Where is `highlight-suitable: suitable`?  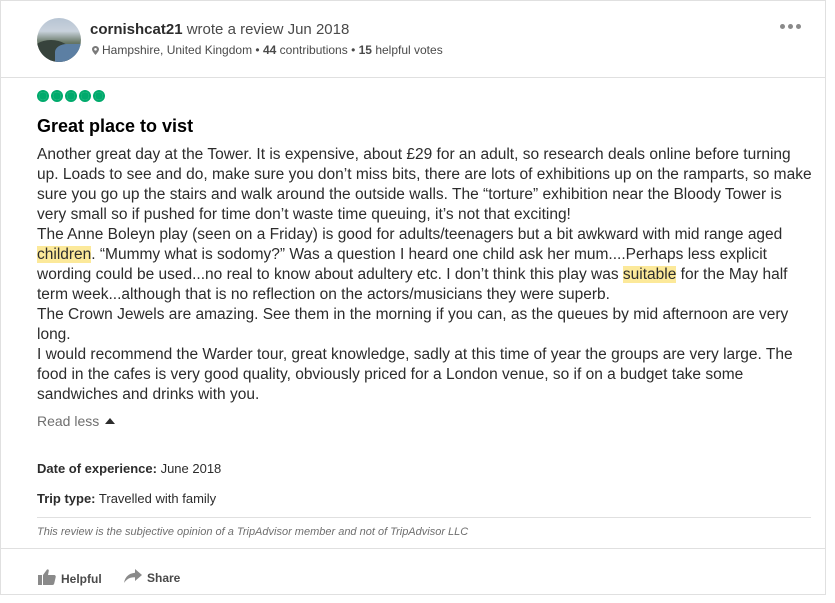
highlight-suitable: suitable is located at coordinates (649, 274).